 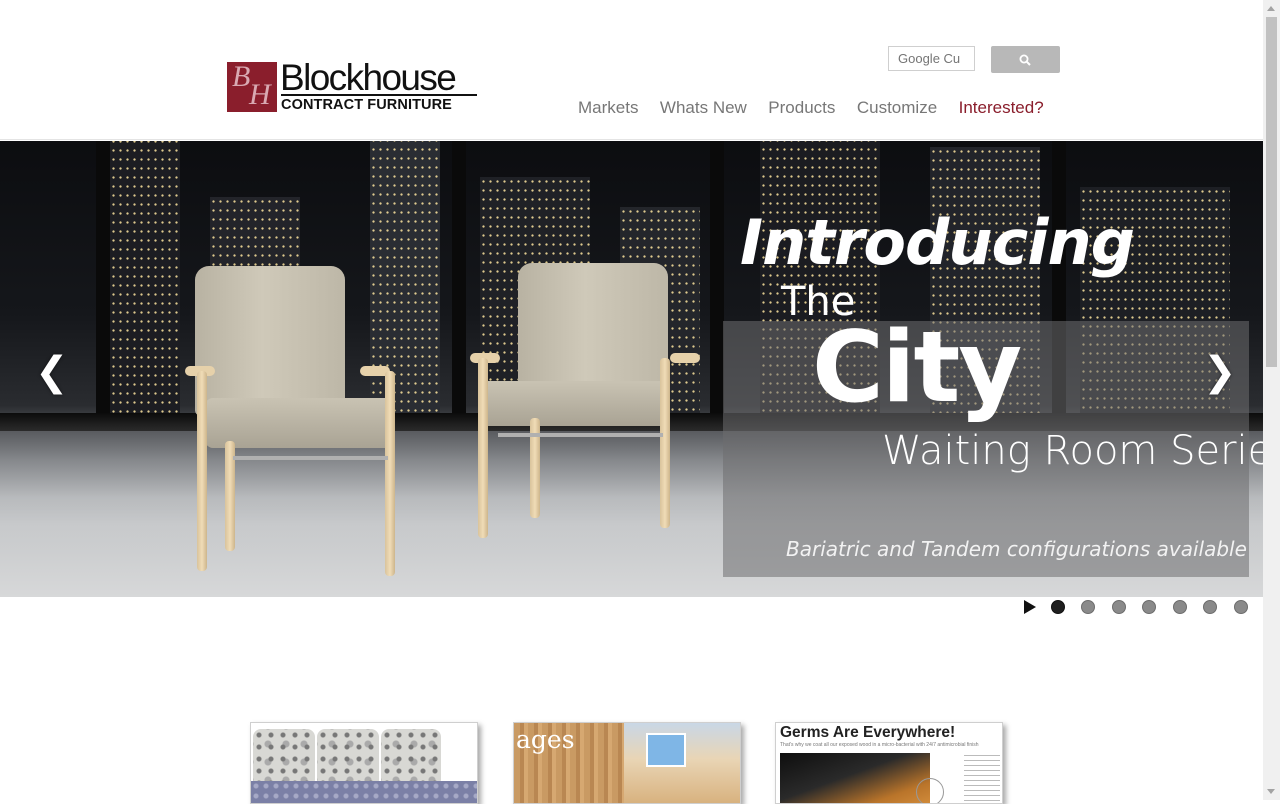 What do you see at coordinates (855, 778) in the screenshot?
I see `germs-photo` at bounding box center [855, 778].